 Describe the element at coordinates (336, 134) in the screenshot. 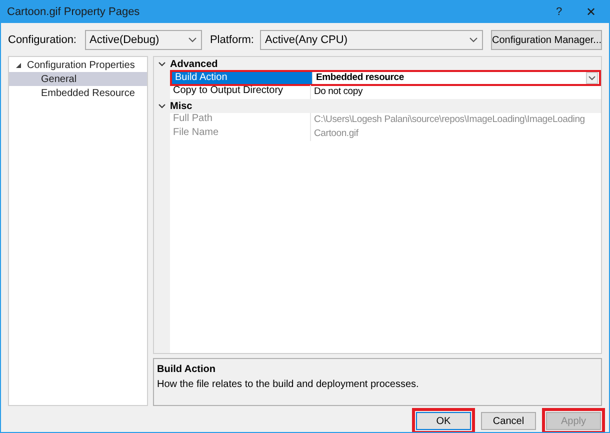

I see `property-value: Cartoon.gif` at that location.